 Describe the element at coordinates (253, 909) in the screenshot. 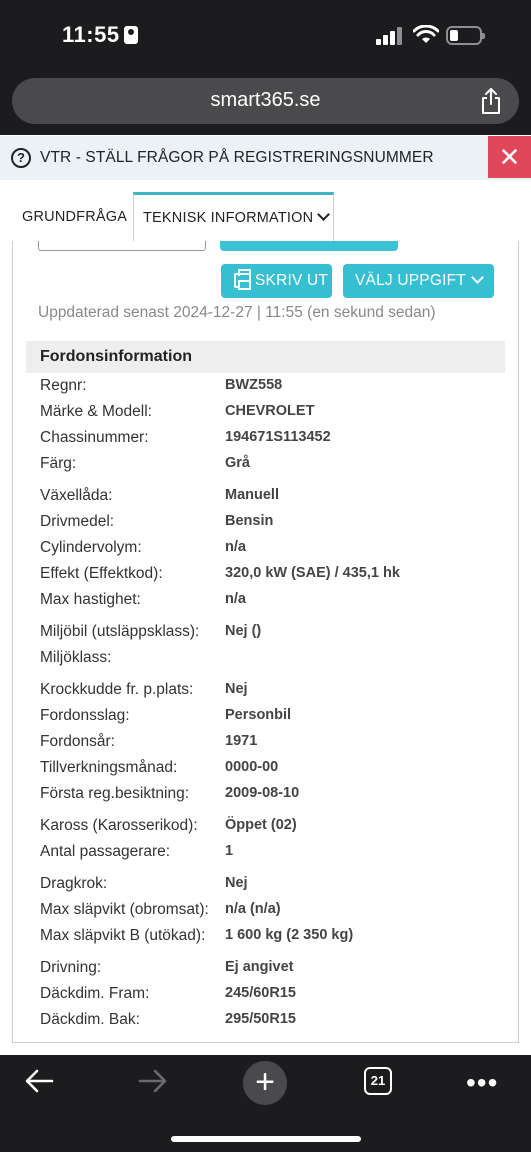

I see `info-value: n/a (n/a)` at that location.